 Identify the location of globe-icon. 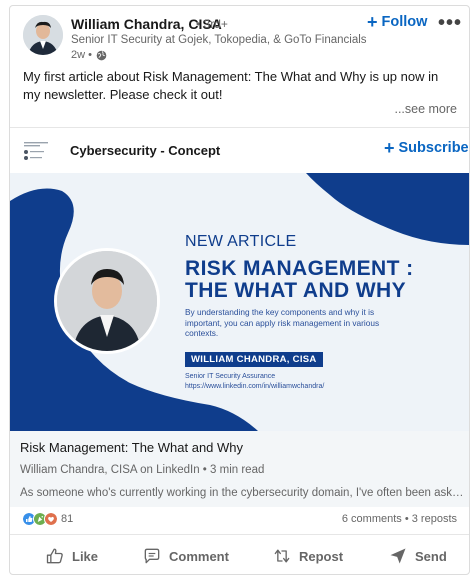
(101, 55).